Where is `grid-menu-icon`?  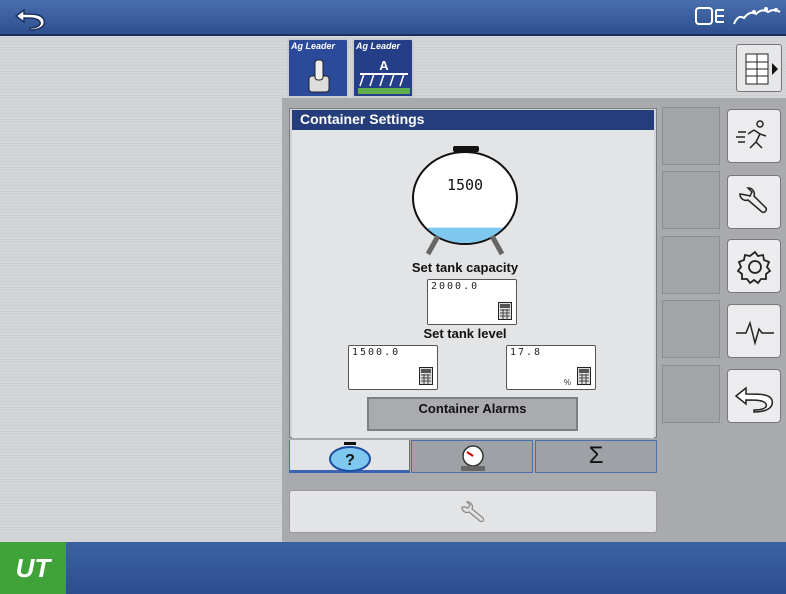 grid-menu-icon is located at coordinates (761, 69).